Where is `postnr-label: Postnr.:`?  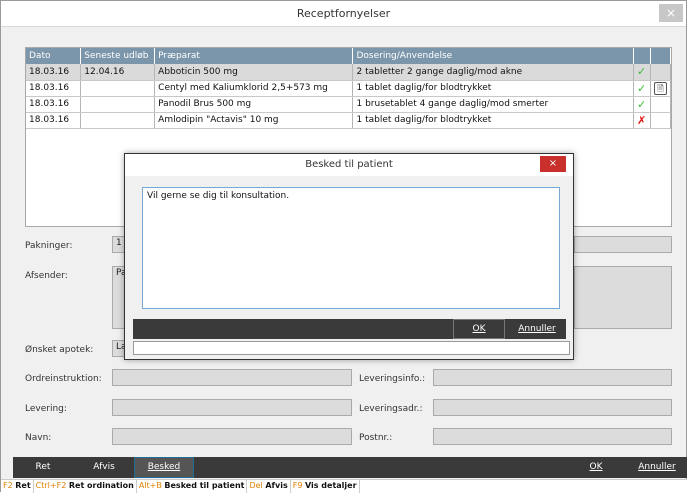 postnr-label: Postnr.: is located at coordinates (376, 438).